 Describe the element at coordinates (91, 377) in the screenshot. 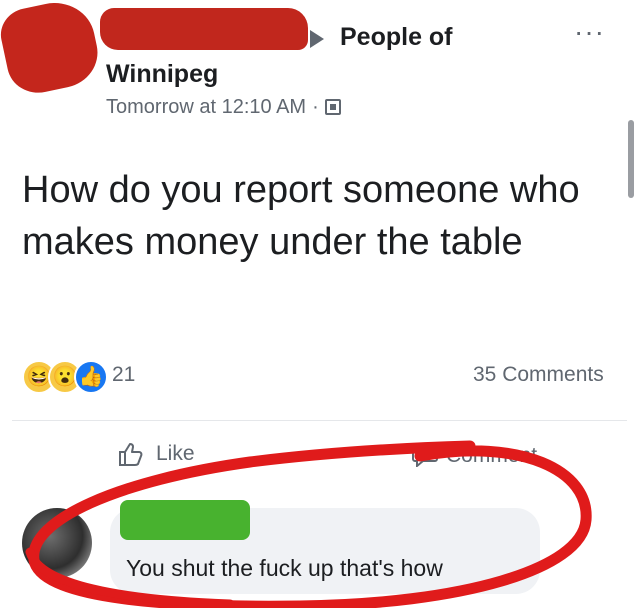

I see `like-reaction-icon: 👍` at that location.